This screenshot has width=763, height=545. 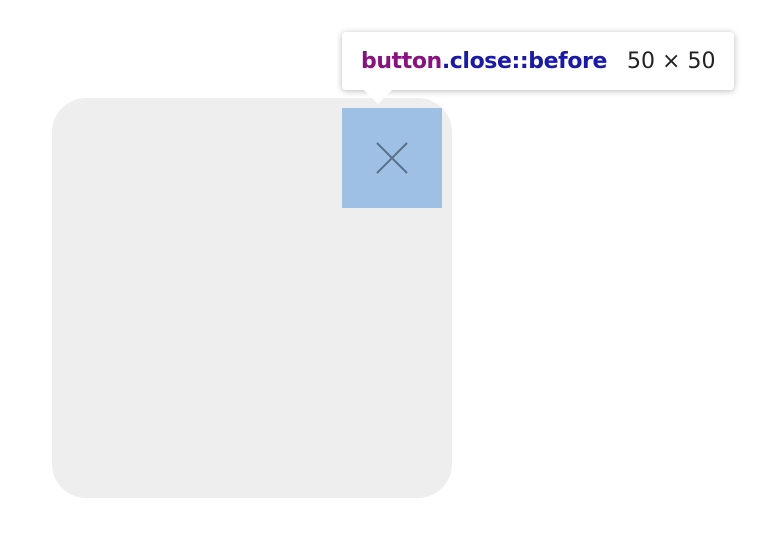 I want to click on element-selector: button.close::before, so click(x=484, y=61).